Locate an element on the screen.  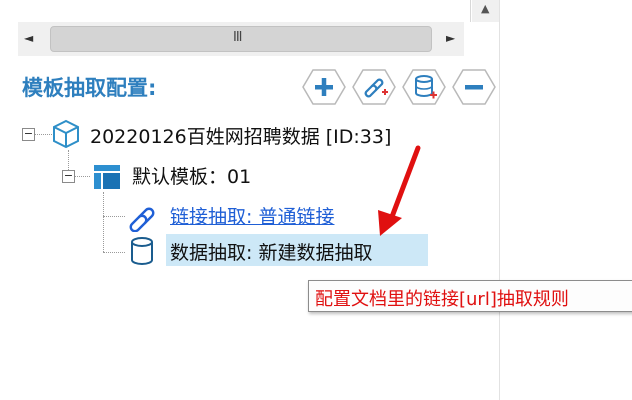
tree-template-label: 默认模板：01 is located at coordinates (191, 175).